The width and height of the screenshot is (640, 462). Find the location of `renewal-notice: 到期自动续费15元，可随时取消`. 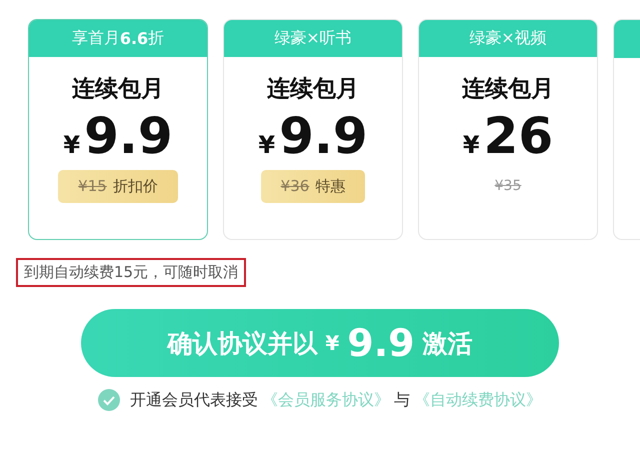

renewal-notice: 到期自动续费15元，可随时取消 is located at coordinates (131, 272).